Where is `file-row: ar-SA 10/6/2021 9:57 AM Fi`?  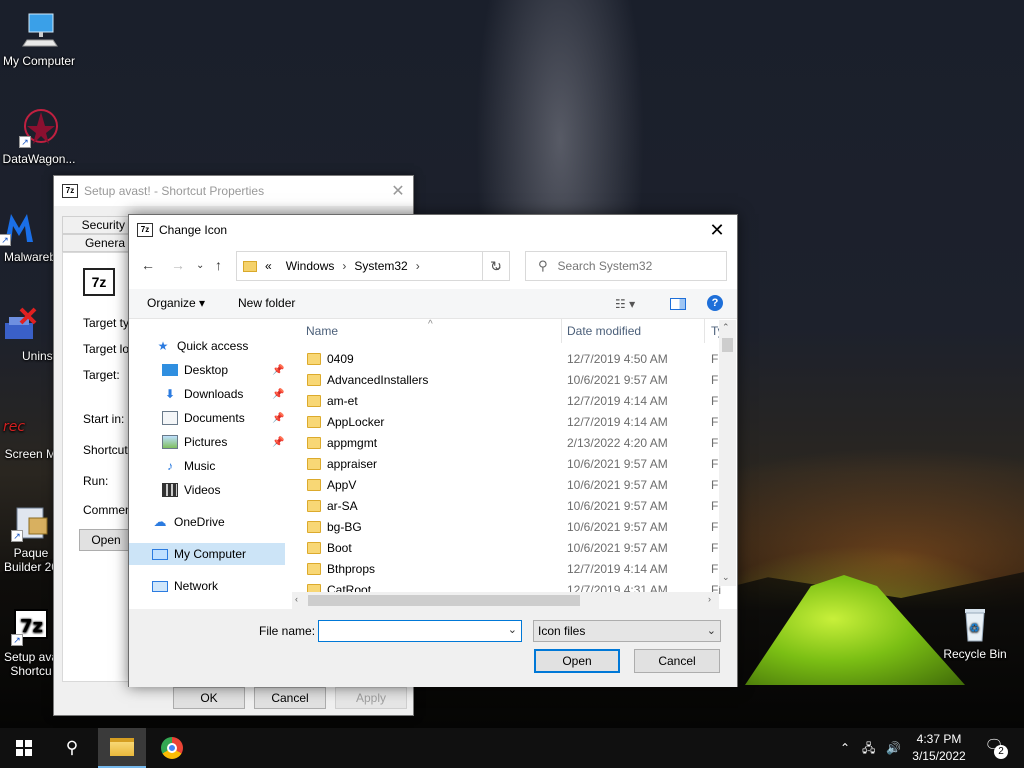
file-row: ar-SA 10/6/2021 9:57 AM Fi is located at coordinates (507, 506).